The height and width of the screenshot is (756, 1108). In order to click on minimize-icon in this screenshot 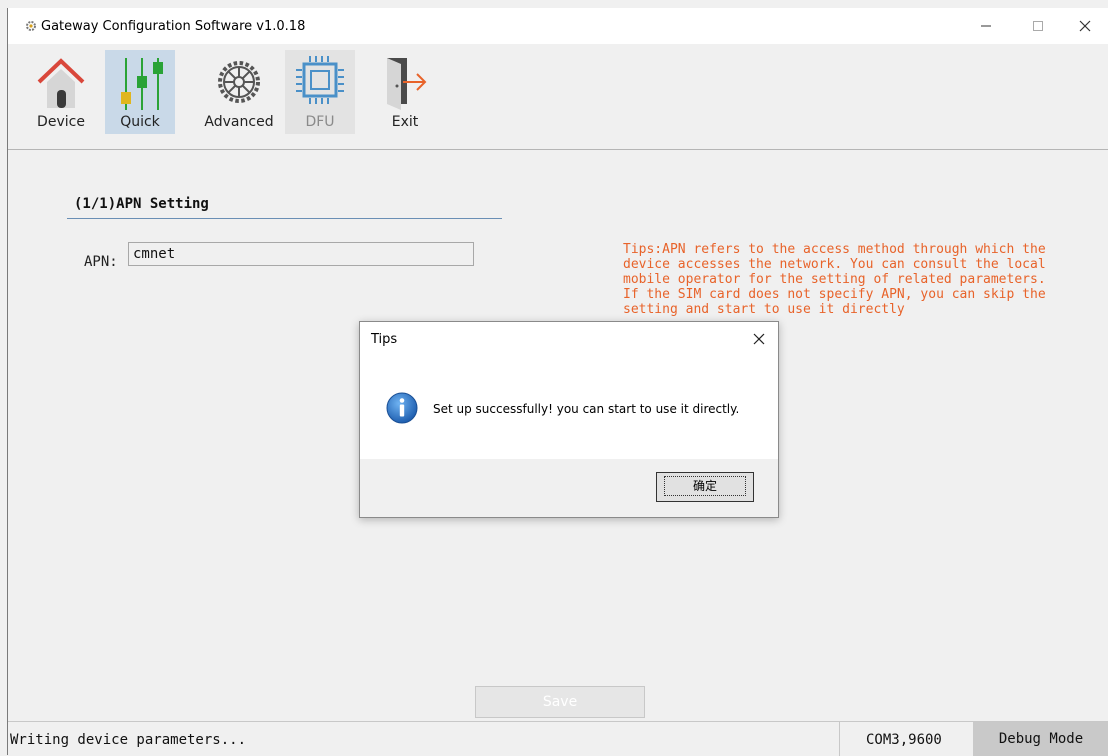, I will do `click(986, 26)`.